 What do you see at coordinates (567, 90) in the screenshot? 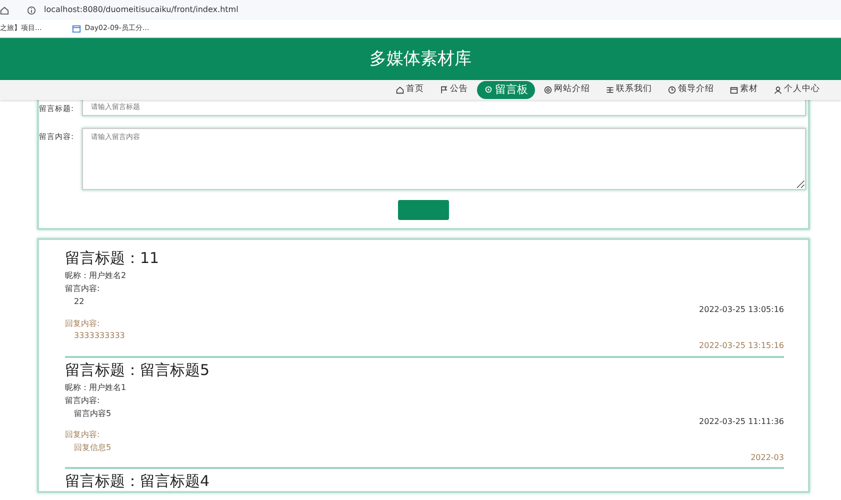
I see `nav-tab: 网站介绍` at bounding box center [567, 90].